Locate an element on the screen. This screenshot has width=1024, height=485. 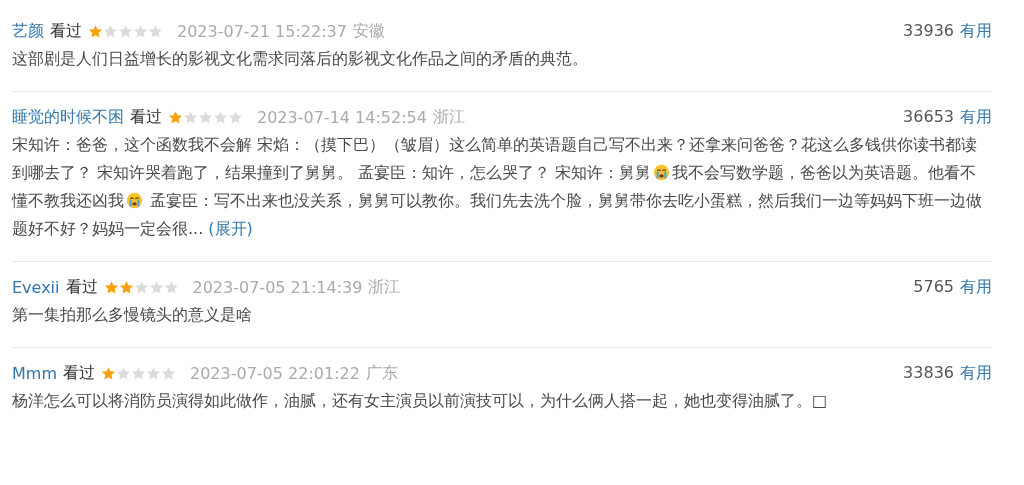
user-name-link: 艺颜 is located at coordinates (28, 31).